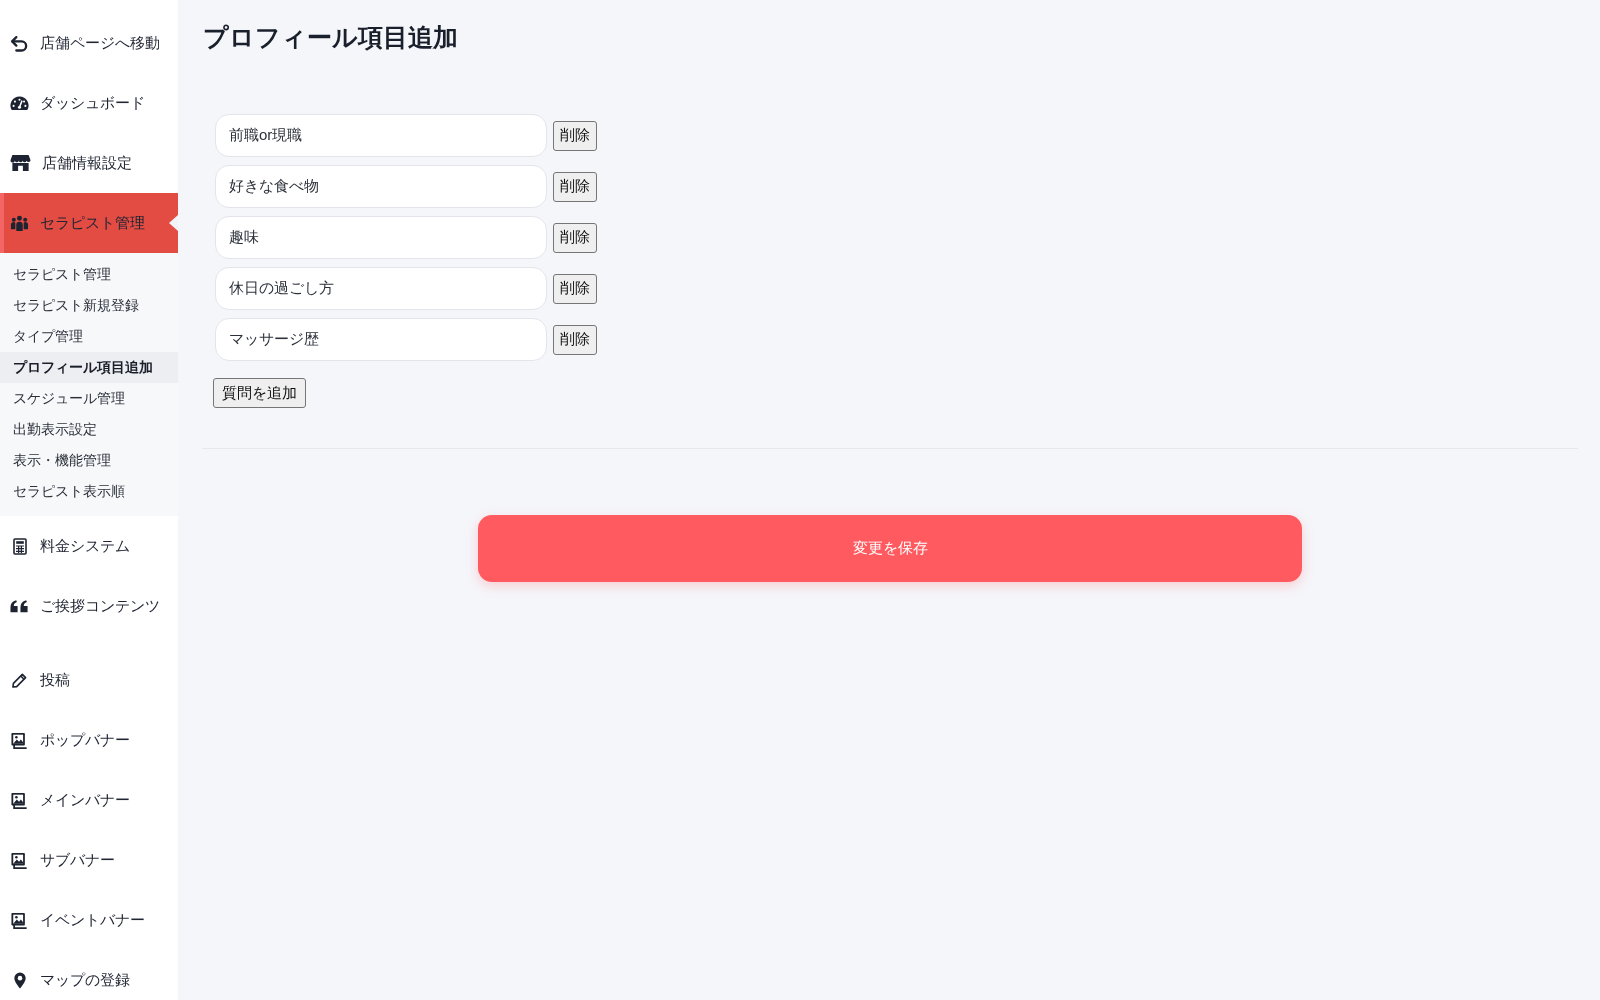  Describe the element at coordinates (89, 336) in the screenshot. I see `submenu-item: タイプ管理` at that location.